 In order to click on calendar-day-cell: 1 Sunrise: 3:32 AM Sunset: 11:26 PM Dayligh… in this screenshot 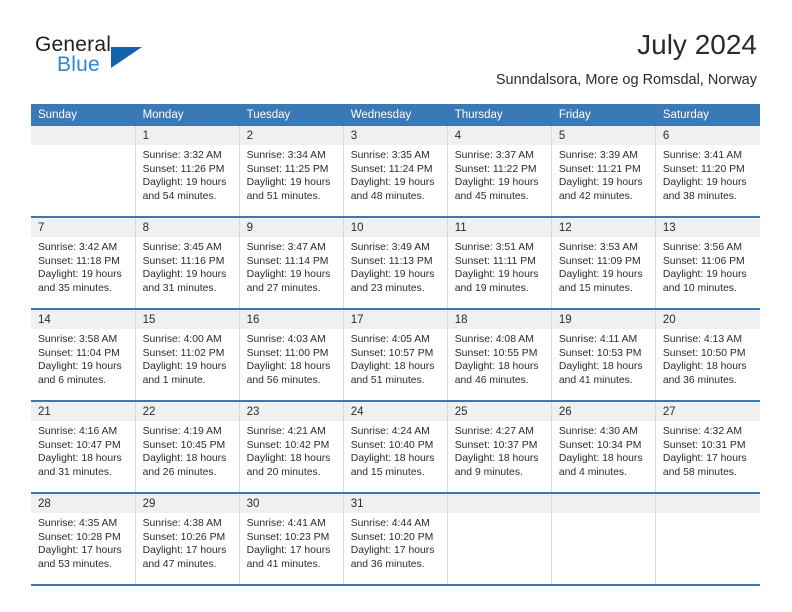, I will do `click(187, 172)`.